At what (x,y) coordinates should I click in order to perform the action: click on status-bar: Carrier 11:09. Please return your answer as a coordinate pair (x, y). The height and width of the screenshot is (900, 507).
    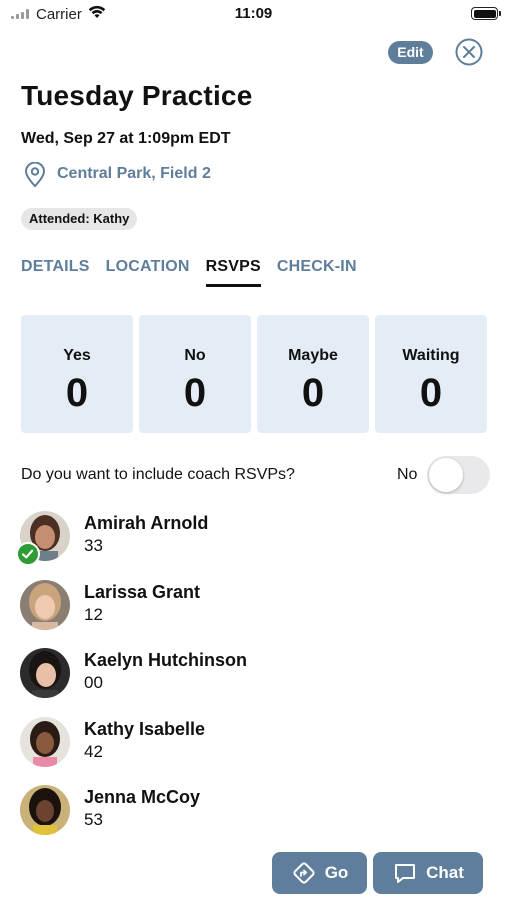
    Looking at the image, I should click on (253, 14).